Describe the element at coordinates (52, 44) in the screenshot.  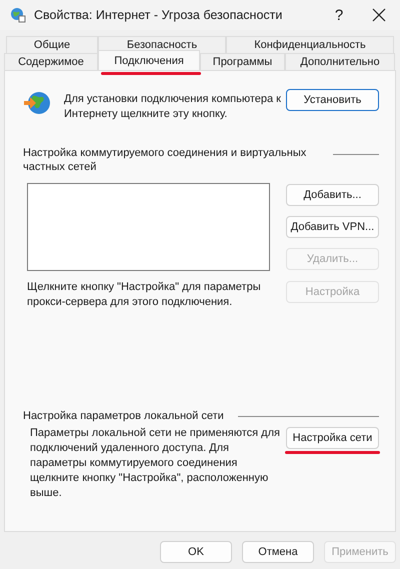
I see `tab: Общие` at that location.